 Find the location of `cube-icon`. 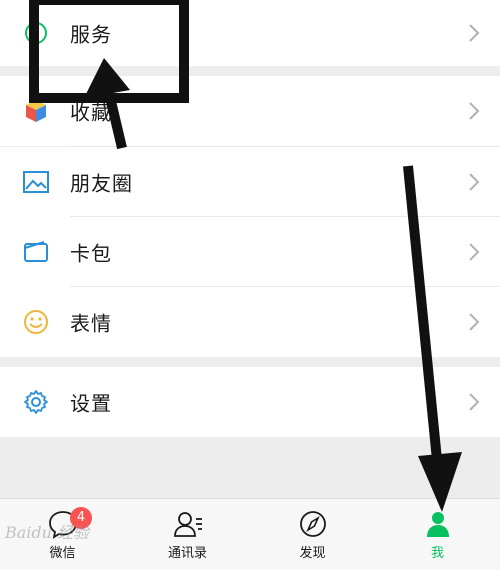

cube-icon is located at coordinates (36, 111).